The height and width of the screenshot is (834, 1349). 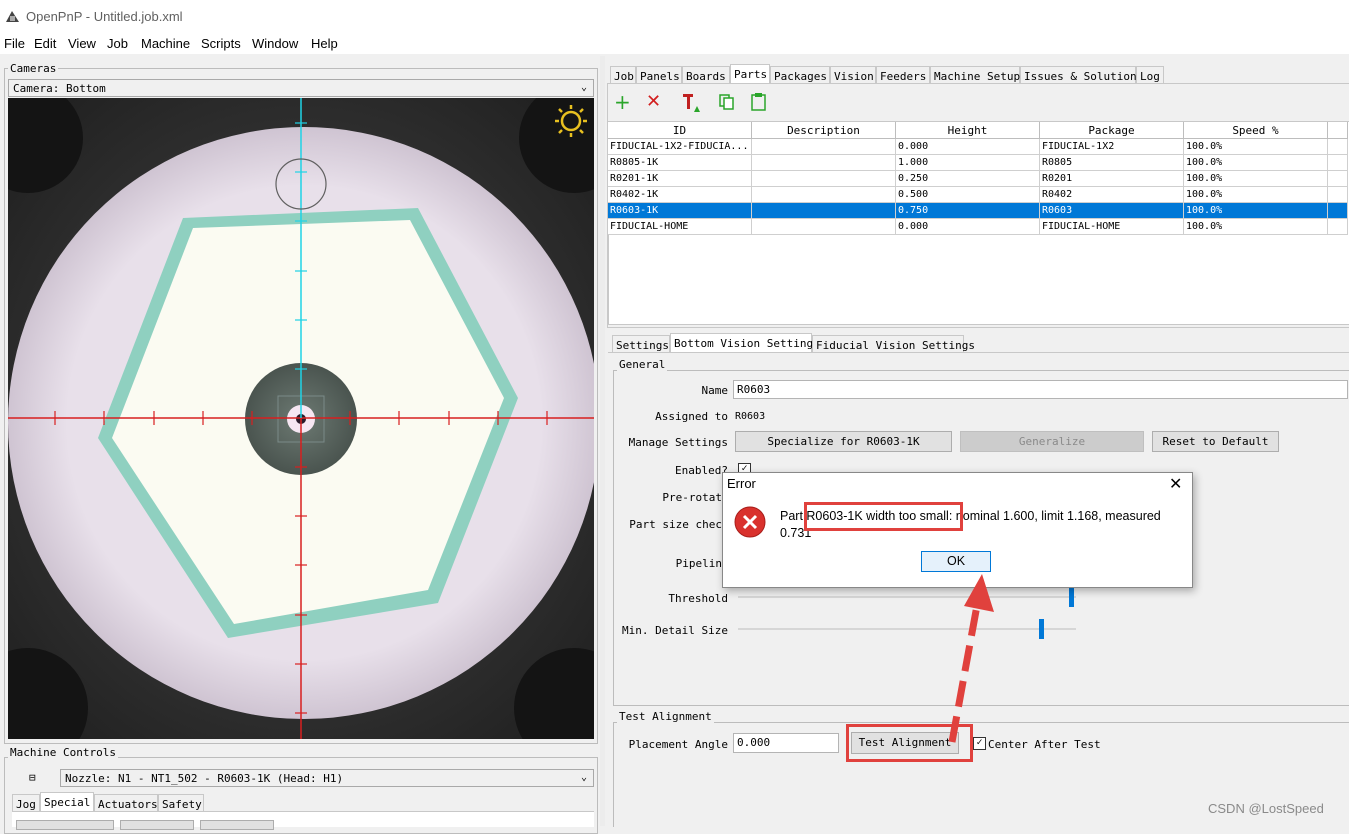 I want to click on tab-jog: Jog, so click(x=26, y=802).